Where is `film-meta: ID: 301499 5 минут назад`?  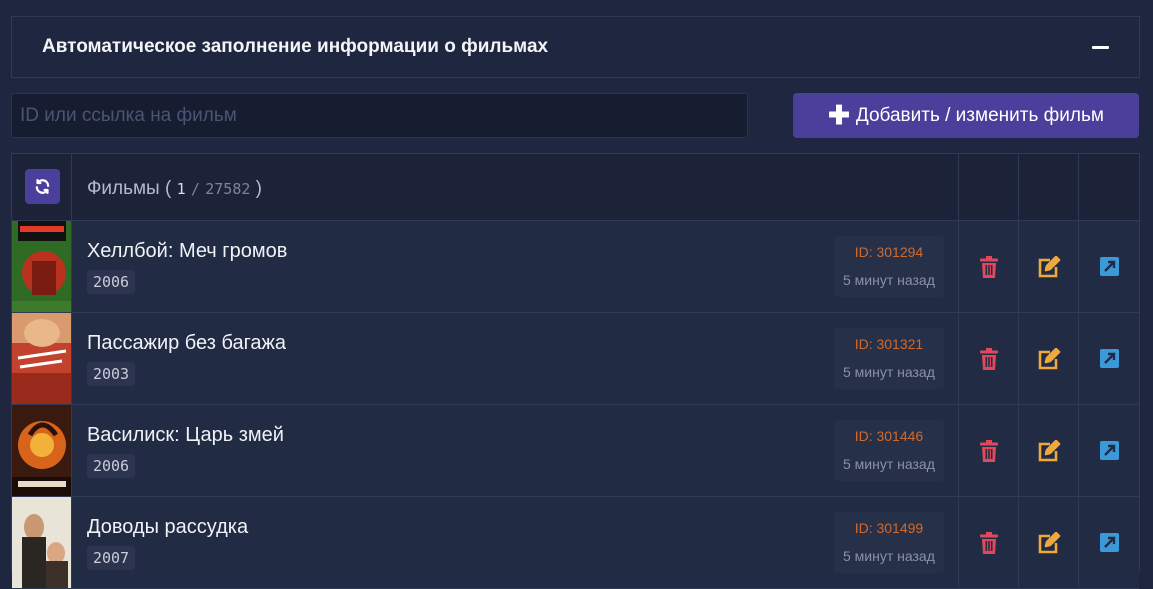
film-meta: ID: 301499 5 минут назад is located at coordinates (888, 542).